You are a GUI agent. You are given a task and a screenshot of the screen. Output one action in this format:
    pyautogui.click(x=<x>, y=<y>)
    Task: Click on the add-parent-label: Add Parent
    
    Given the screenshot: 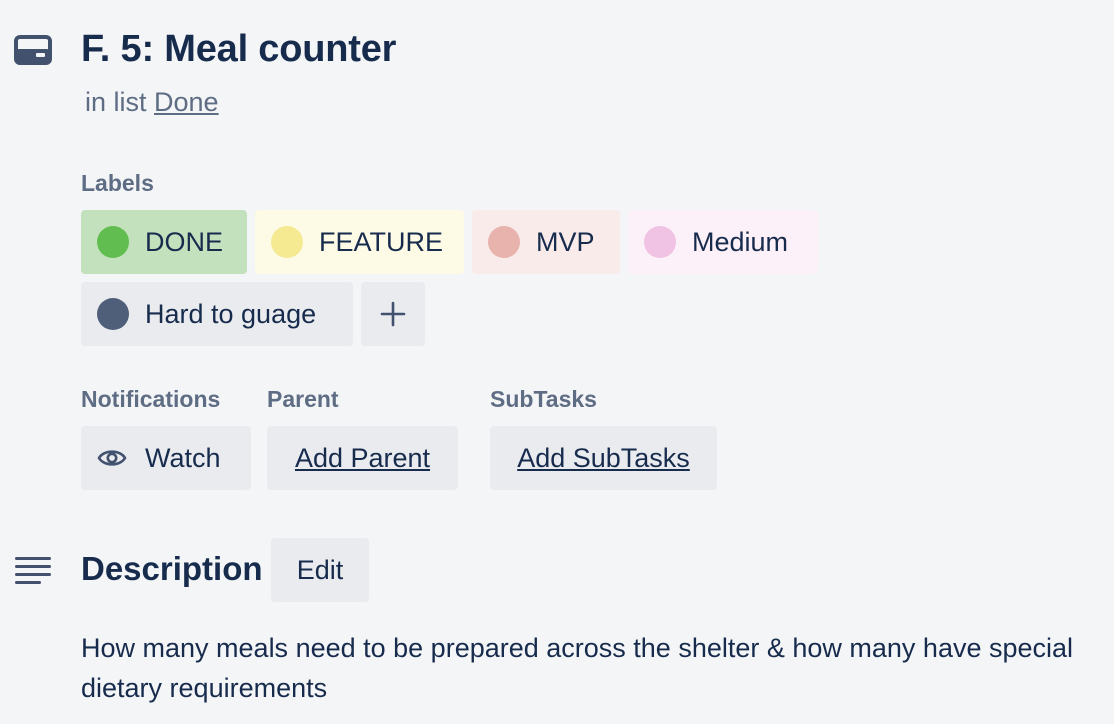 What is the action you would take?
    pyautogui.click(x=362, y=457)
    